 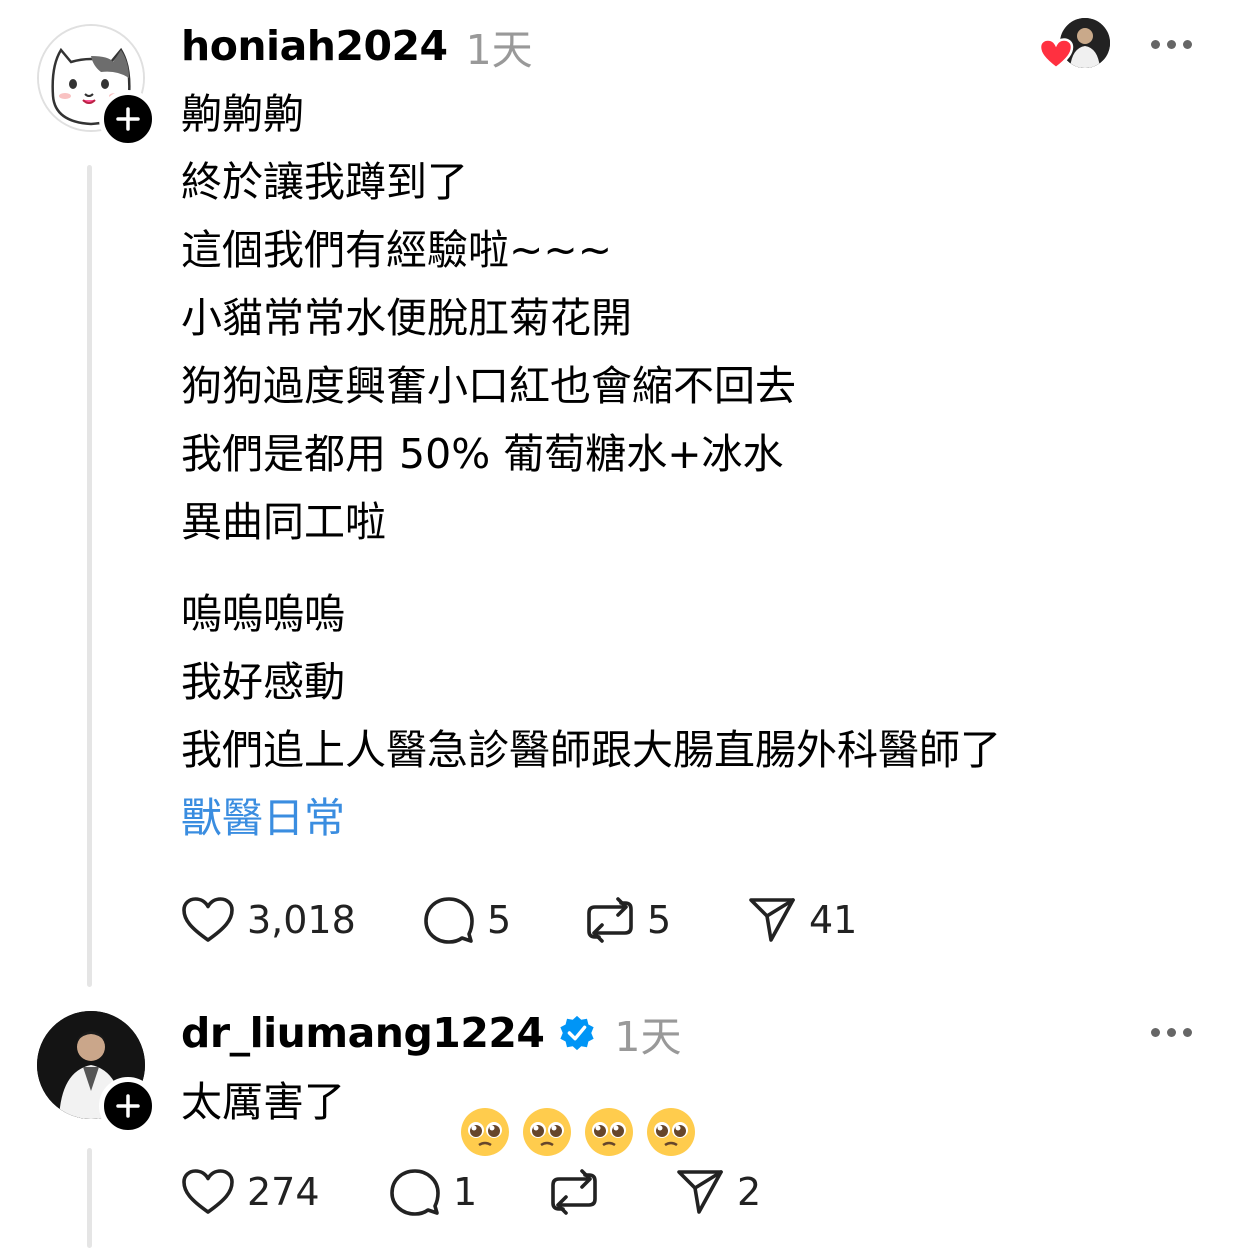 What do you see at coordinates (263, 1102) in the screenshot?
I see `reply-text: 太厲害了` at bounding box center [263, 1102].